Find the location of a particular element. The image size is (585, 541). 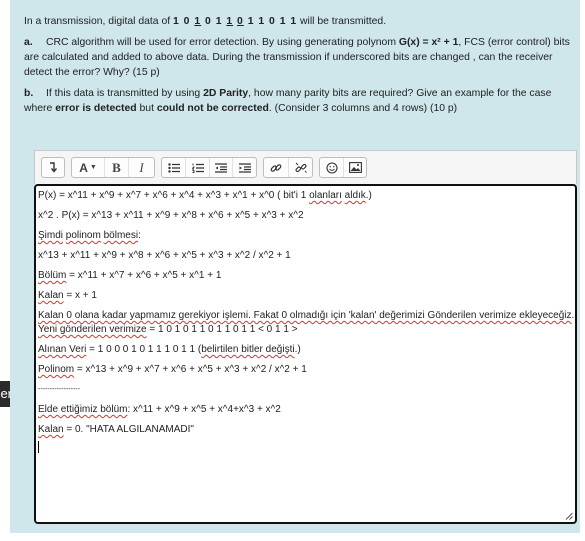

answer-line: Kalan = x + 1 is located at coordinates (67, 295).